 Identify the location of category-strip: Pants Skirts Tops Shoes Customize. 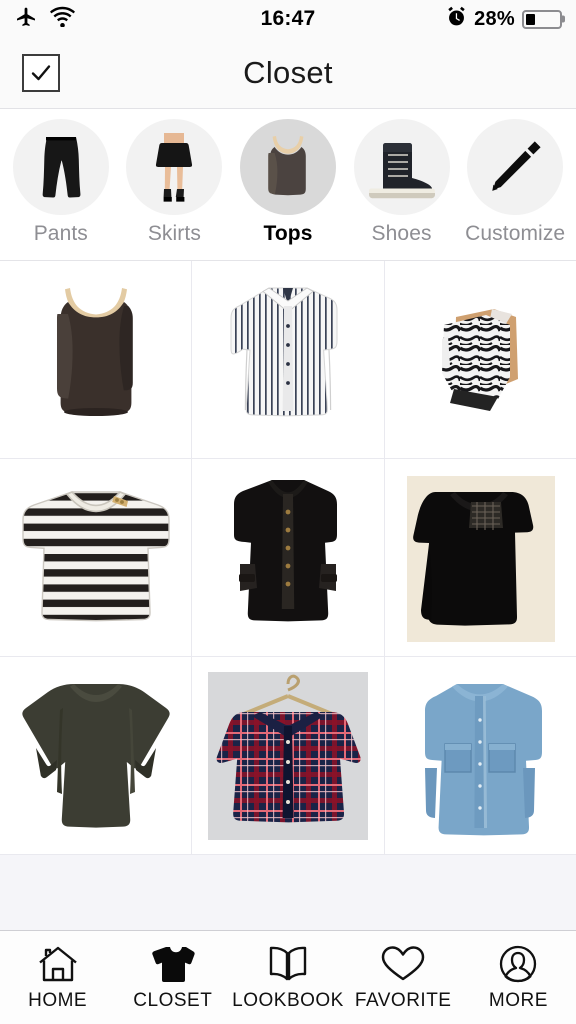
(288, 185).